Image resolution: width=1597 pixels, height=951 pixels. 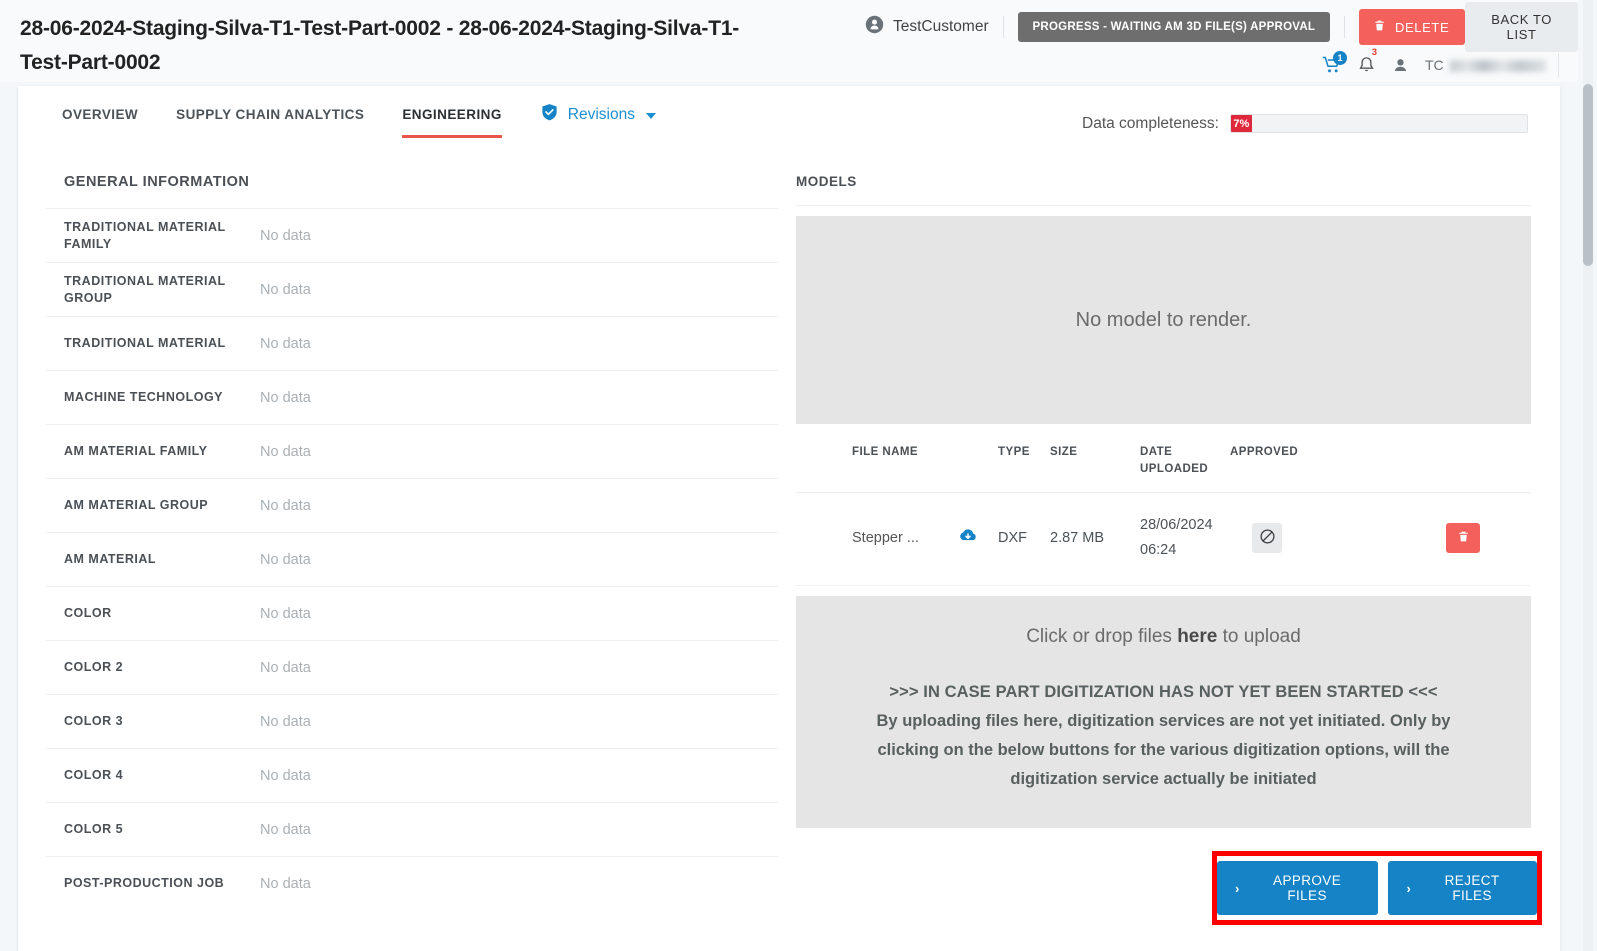 What do you see at coordinates (145, 343) in the screenshot?
I see `info-row-label: TRADITIONAL MATERIAL` at bounding box center [145, 343].